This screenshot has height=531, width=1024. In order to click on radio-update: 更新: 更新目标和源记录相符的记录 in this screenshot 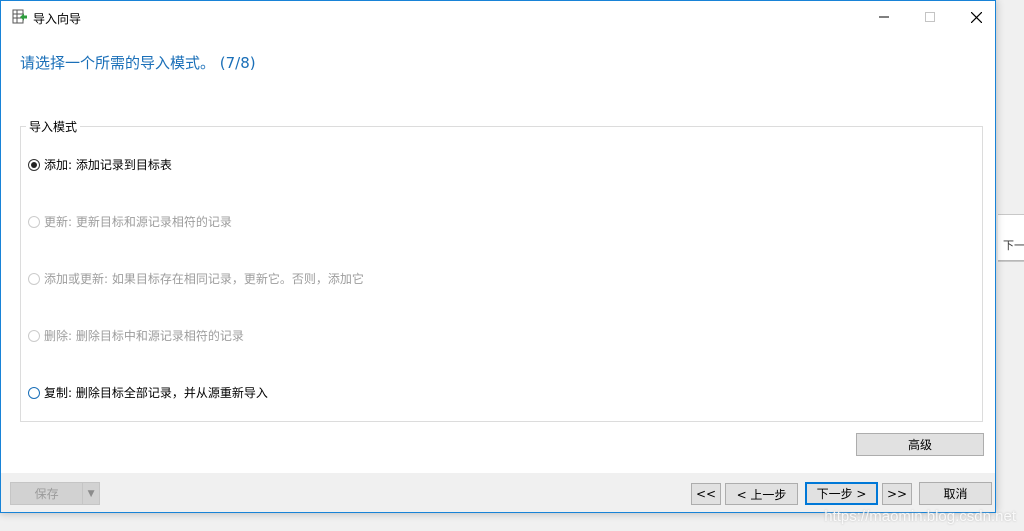, I will do `click(130, 221)`.